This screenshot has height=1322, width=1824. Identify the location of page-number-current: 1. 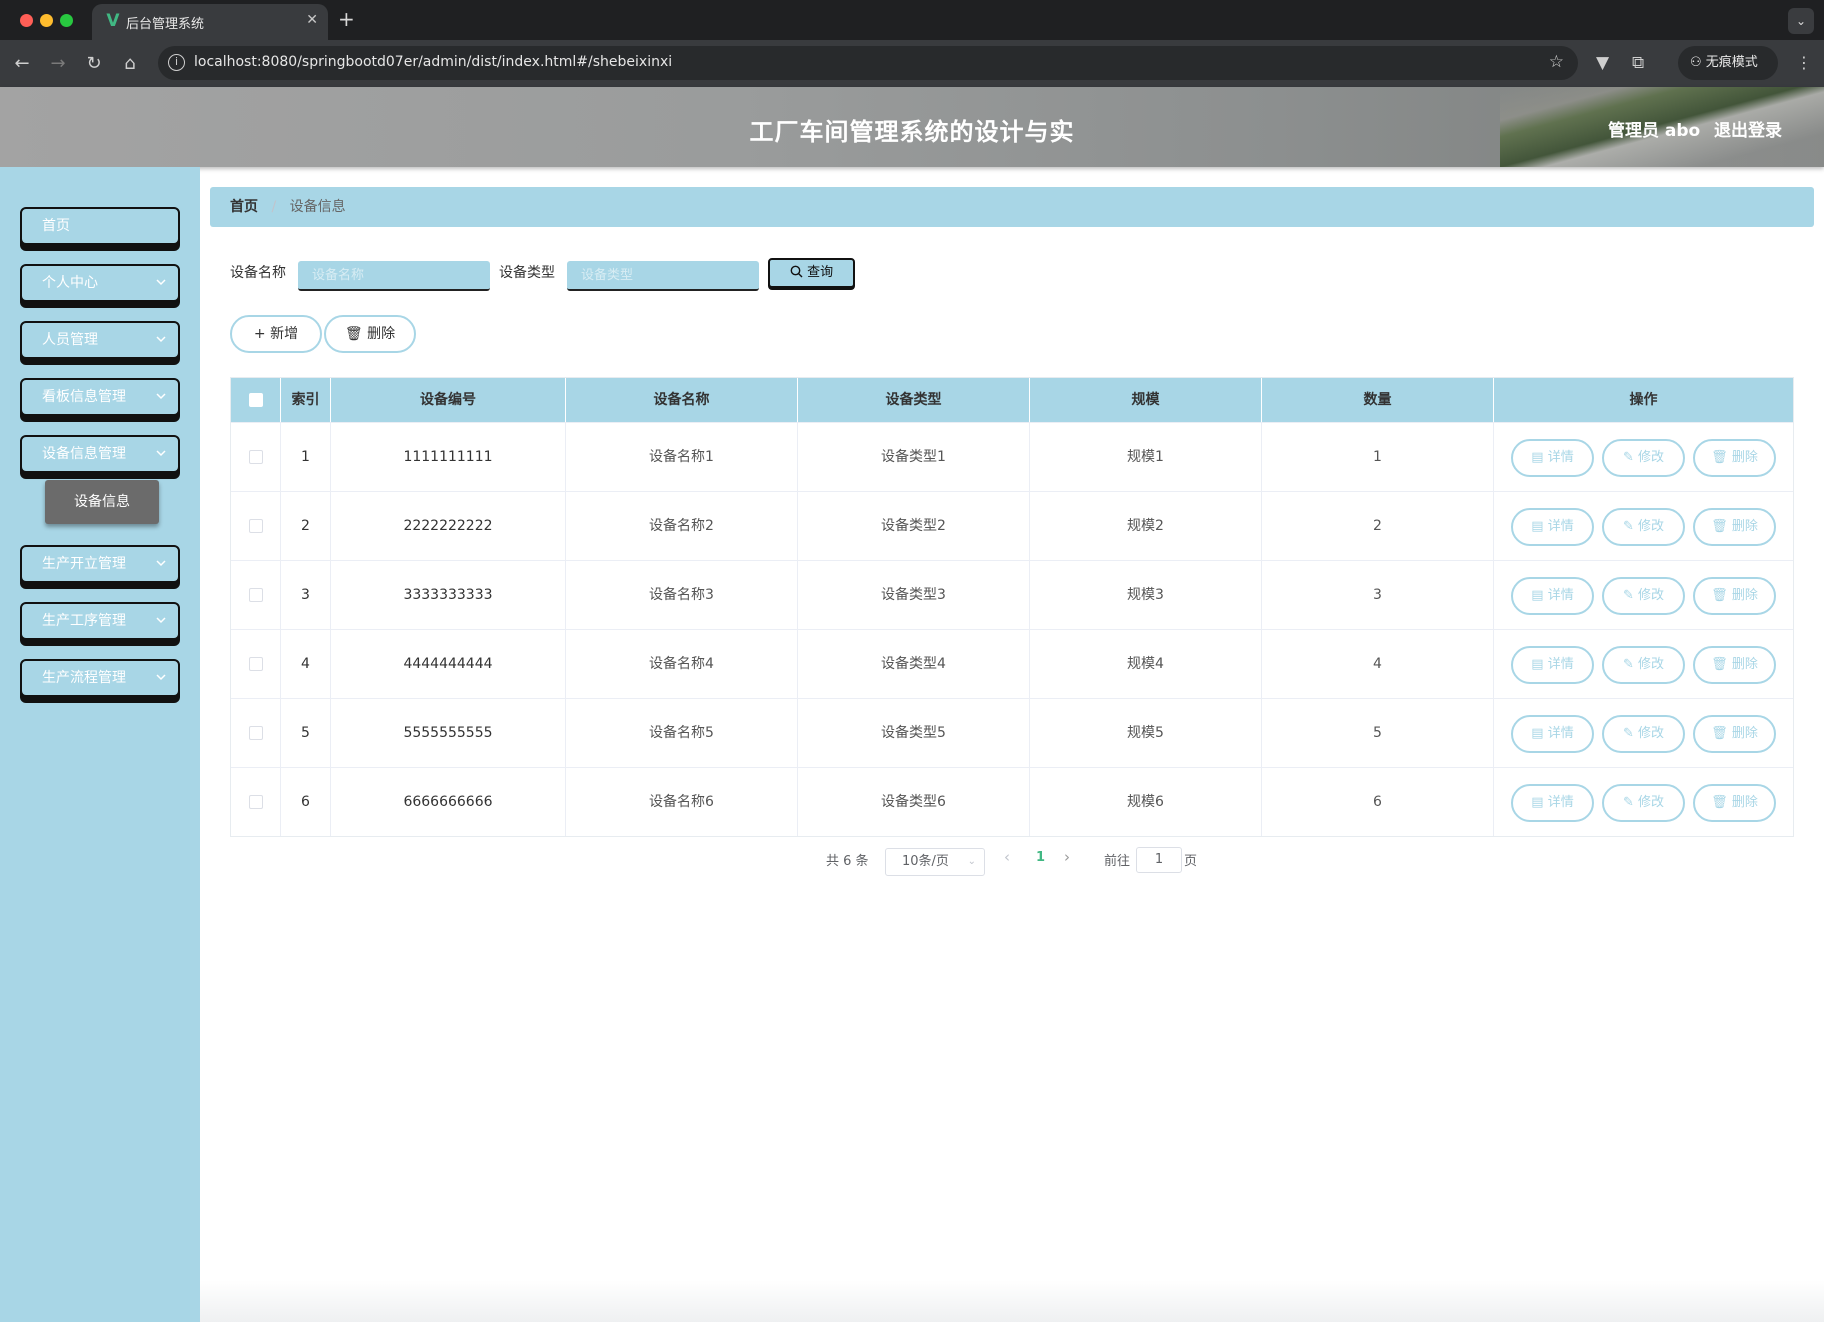
(1040, 857).